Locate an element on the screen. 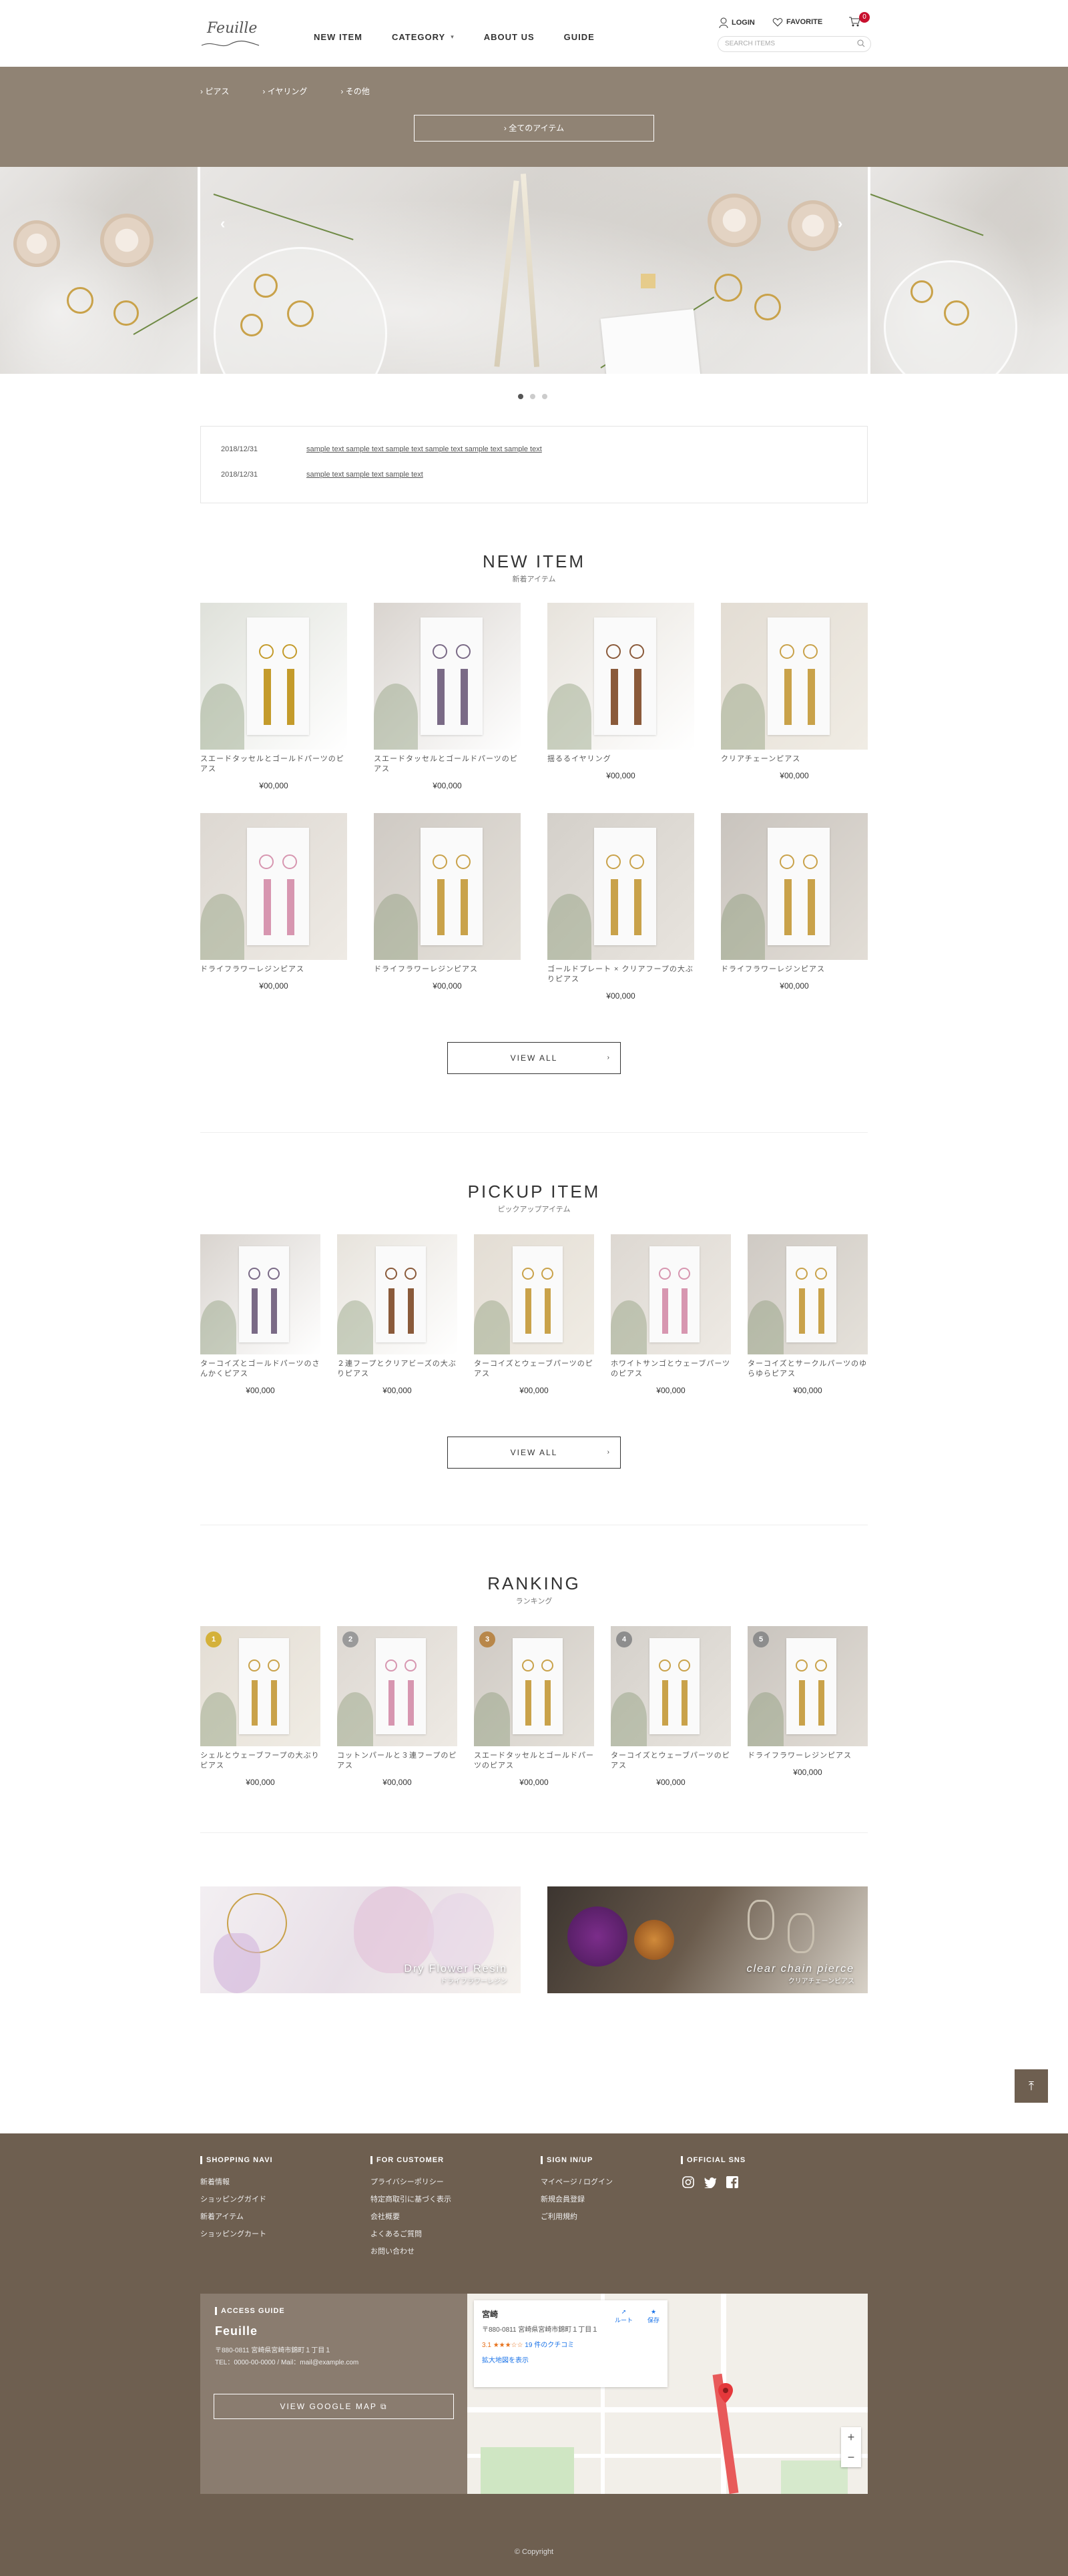  product-card: 2 コットンパールと３連フープのピアス ¥00,000 is located at coordinates (397, 1706).